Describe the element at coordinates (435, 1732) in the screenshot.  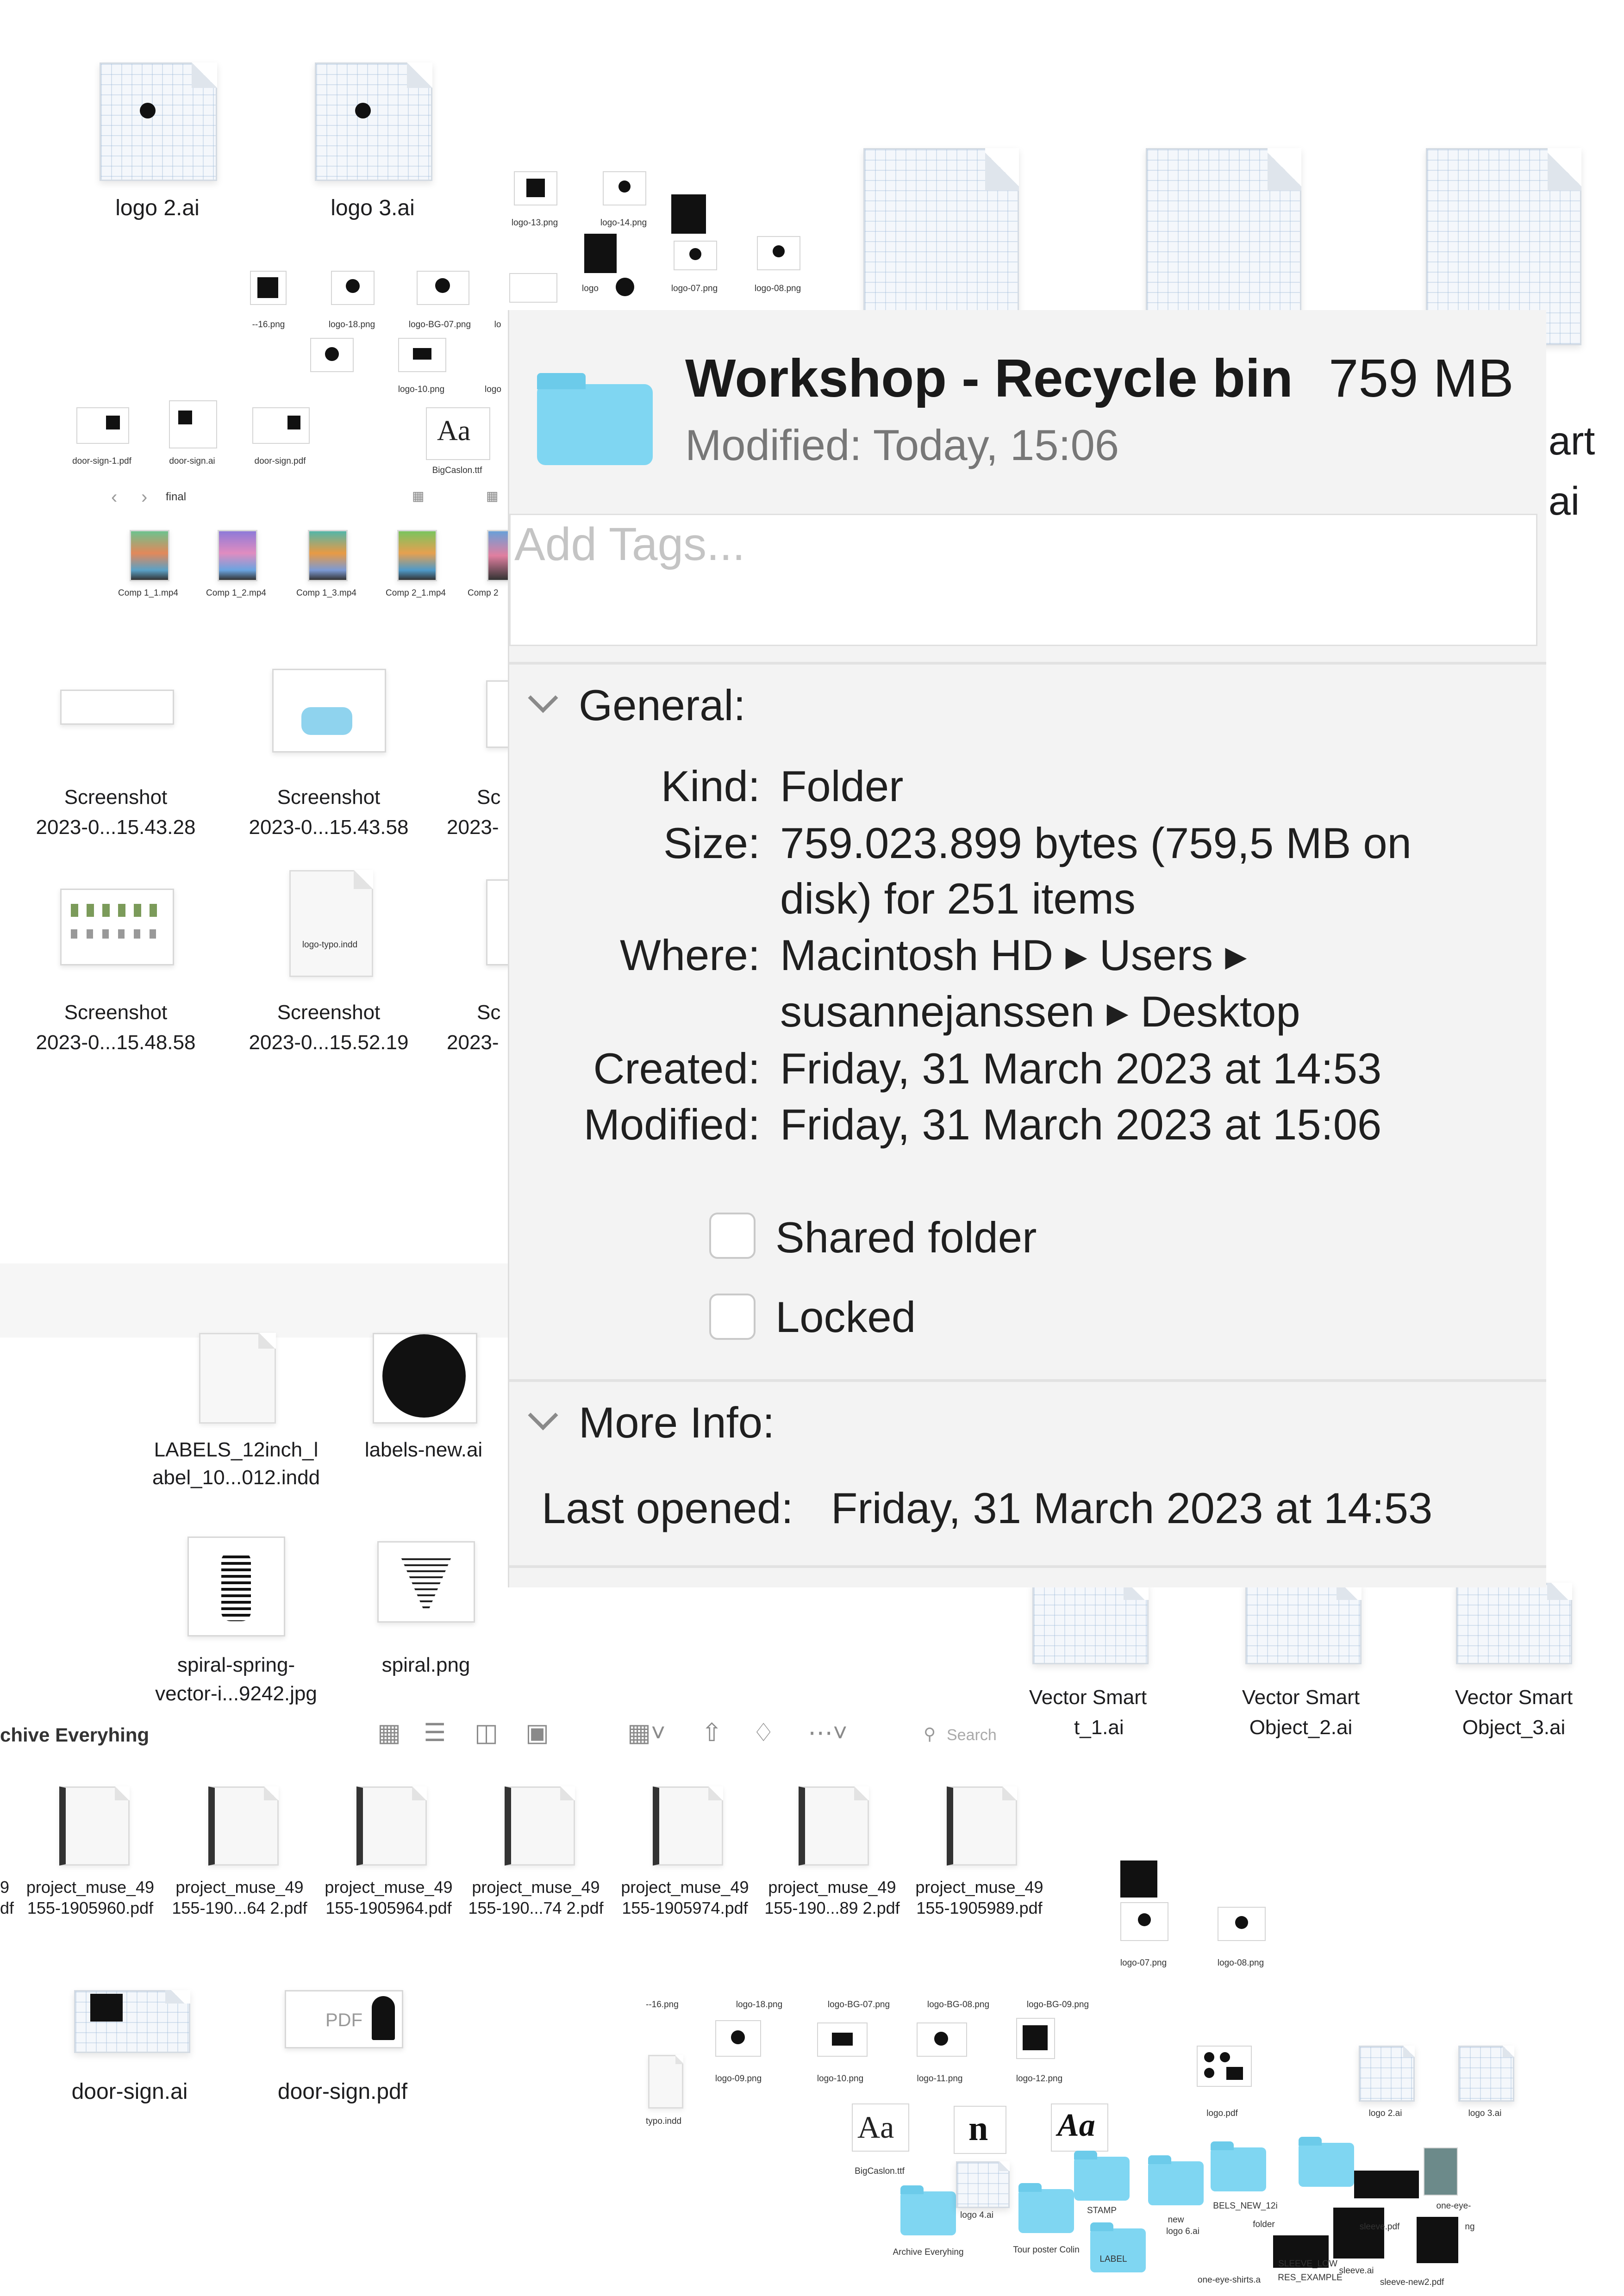
I see `list-view-button: ☰` at that location.